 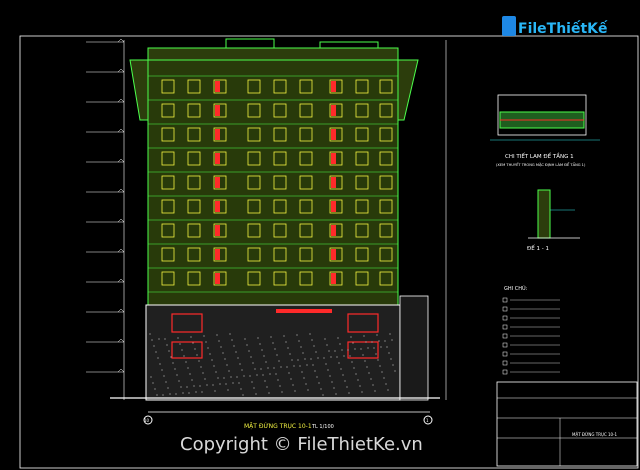 I want to click on grid-label-left: 10, so click(x=147, y=420).